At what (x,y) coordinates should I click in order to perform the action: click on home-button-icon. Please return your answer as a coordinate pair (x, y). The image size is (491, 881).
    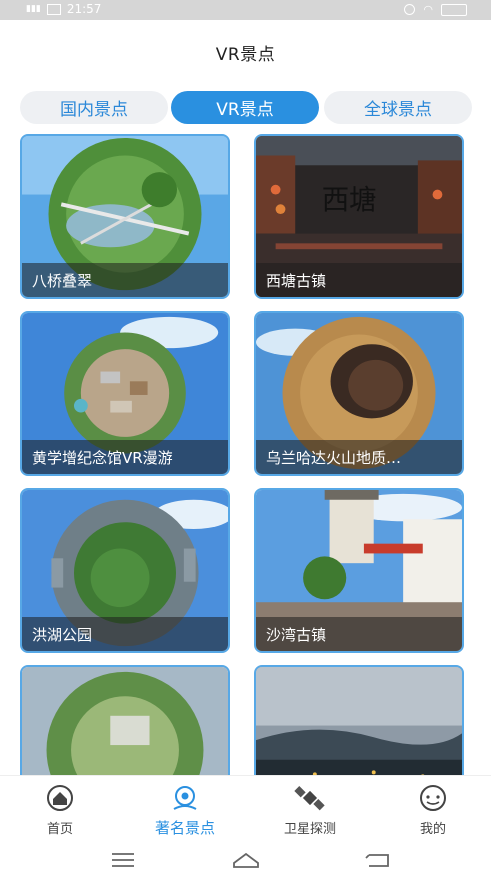
    Looking at the image, I should click on (246, 860).